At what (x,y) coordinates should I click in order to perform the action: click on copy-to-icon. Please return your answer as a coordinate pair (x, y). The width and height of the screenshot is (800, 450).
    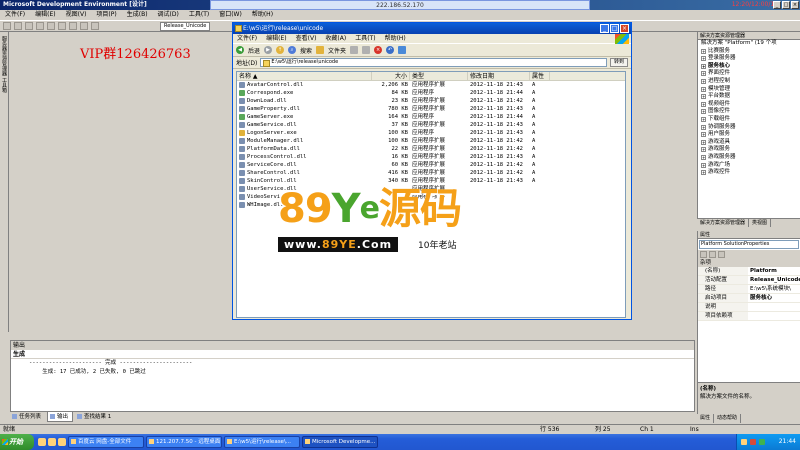
    Looking at the image, I should click on (366, 50).